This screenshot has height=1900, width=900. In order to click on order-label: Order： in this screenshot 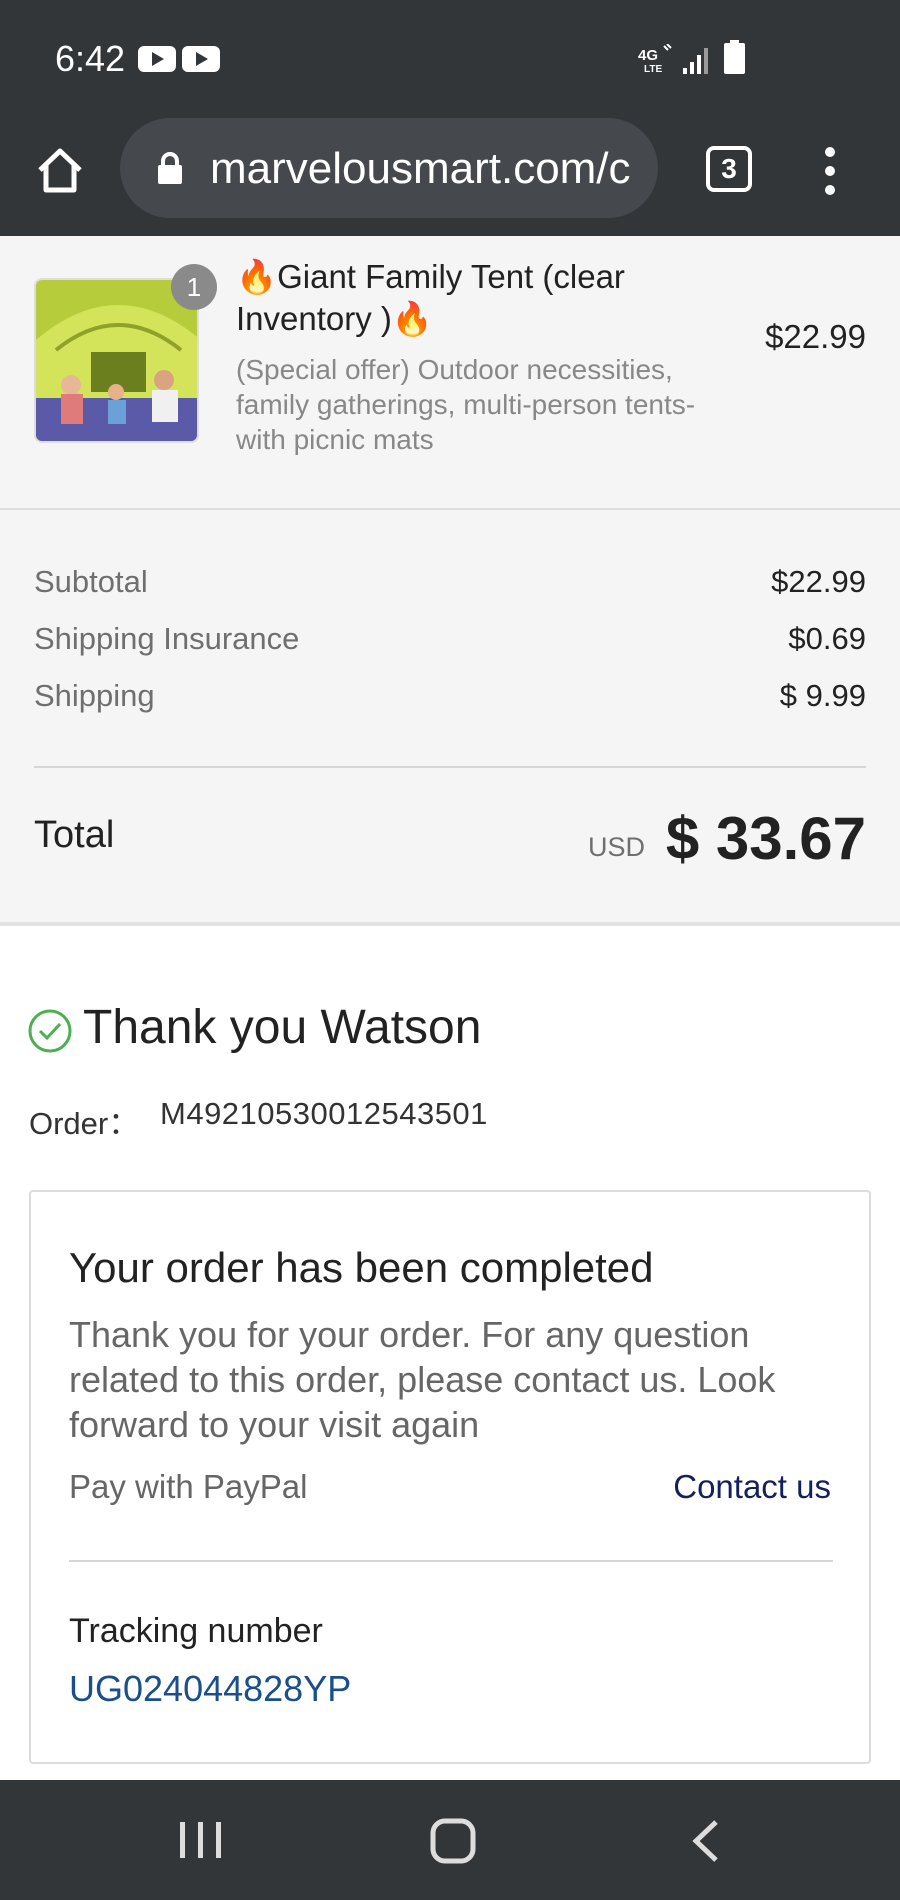, I will do `click(84, 1123)`.